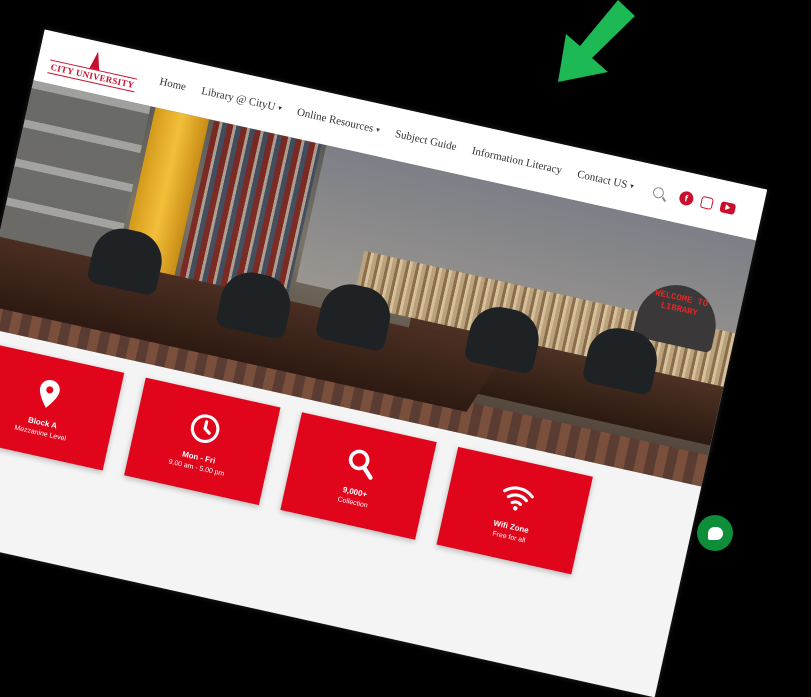 The height and width of the screenshot is (697, 811). I want to click on nav-subject-guide: Subject Guide, so click(426, 140).